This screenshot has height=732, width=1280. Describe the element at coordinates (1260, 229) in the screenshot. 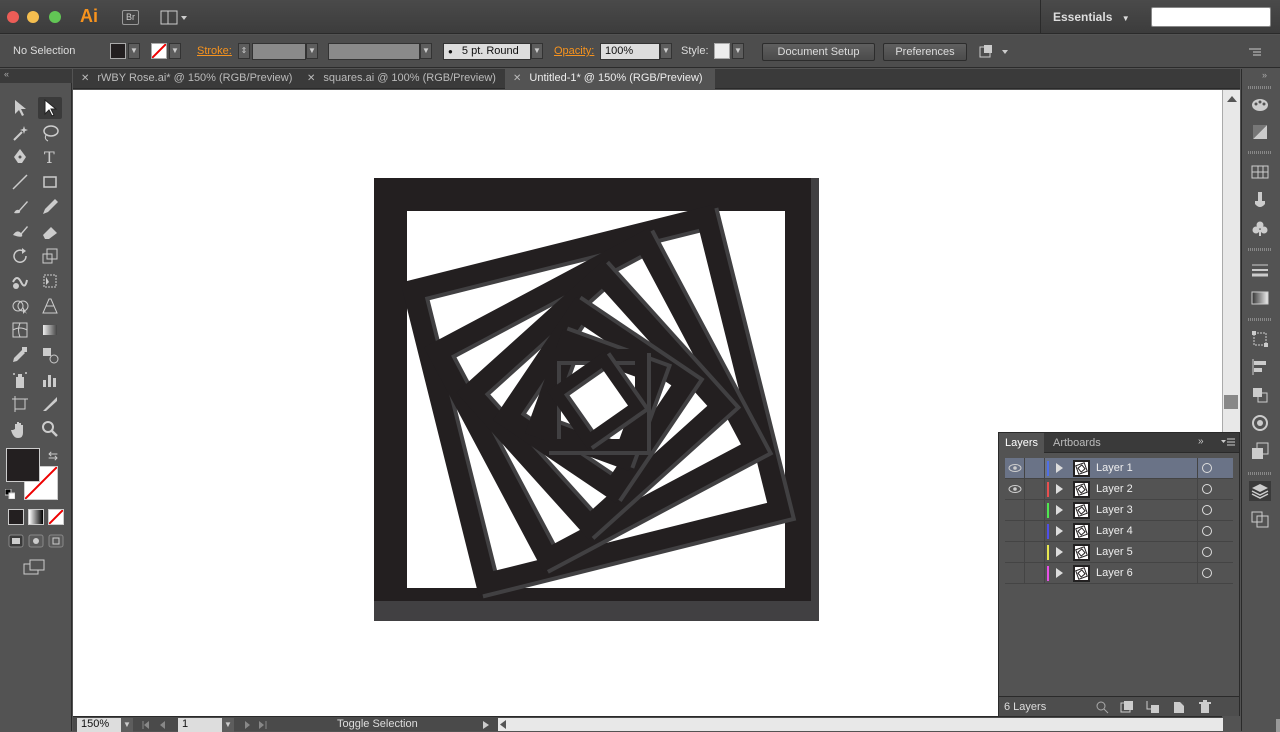

I see `symbols-button` at that location.